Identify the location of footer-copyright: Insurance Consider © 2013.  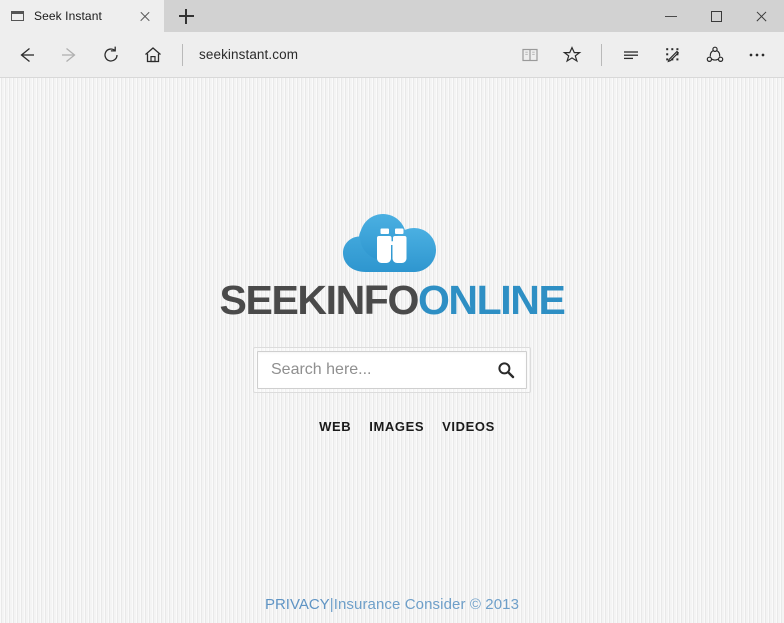
(426, 604).